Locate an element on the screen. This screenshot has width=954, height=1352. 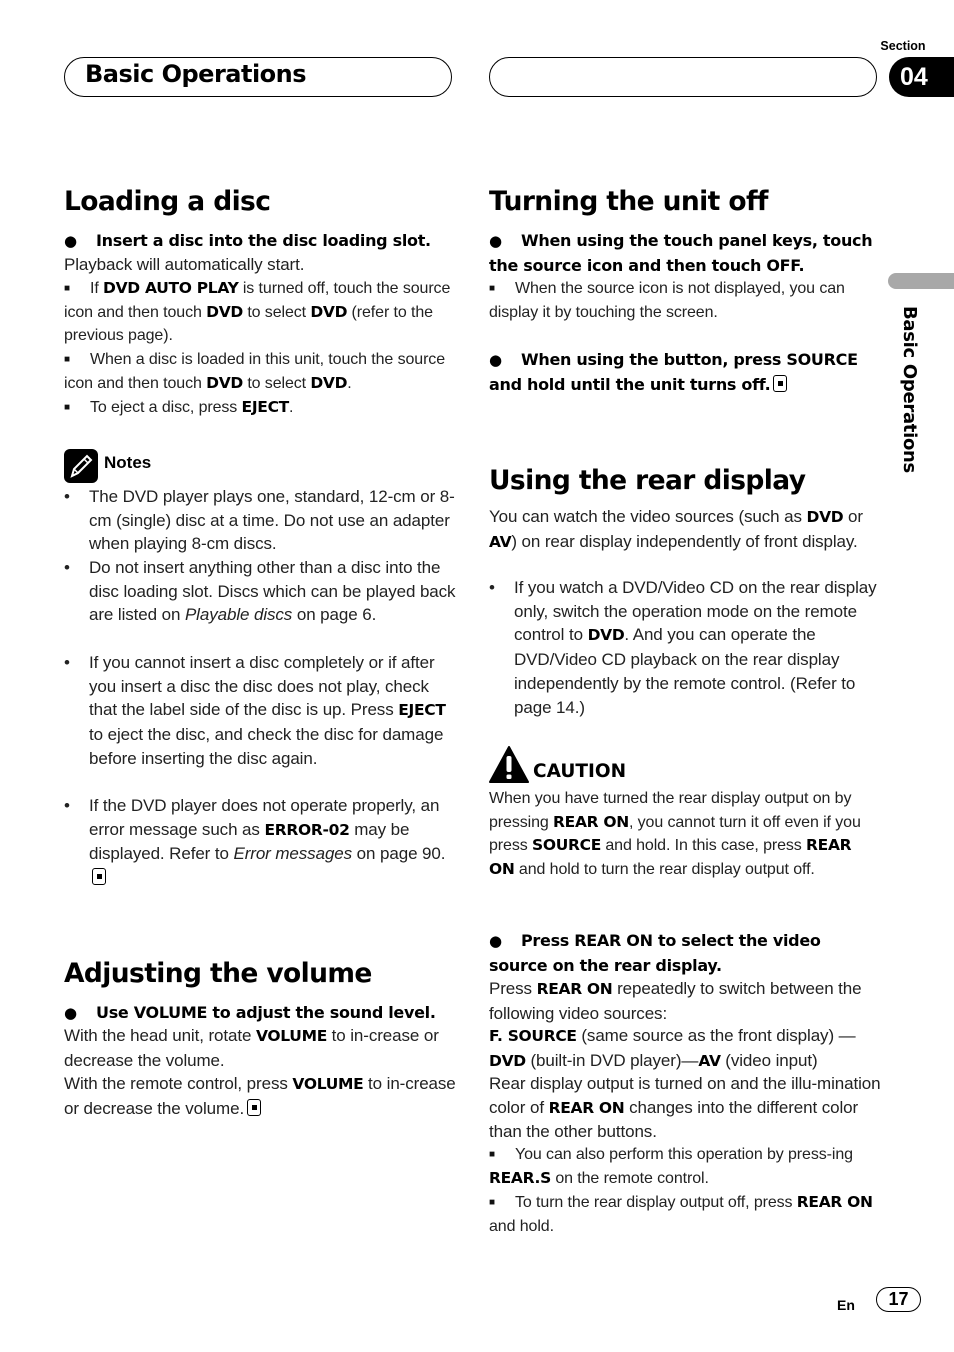
tip-eject: ■ To eject a disc, press EJECT. is located at coordinates (260, 408).